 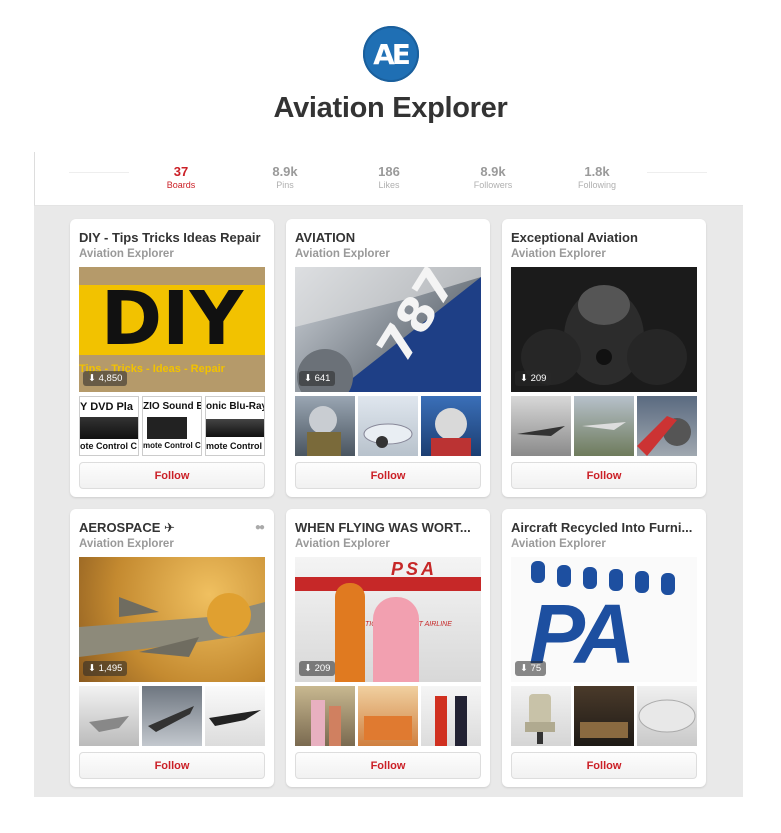 I want to click on board-cover-image: ⬇ 1,495, so click(x=172, y=619).